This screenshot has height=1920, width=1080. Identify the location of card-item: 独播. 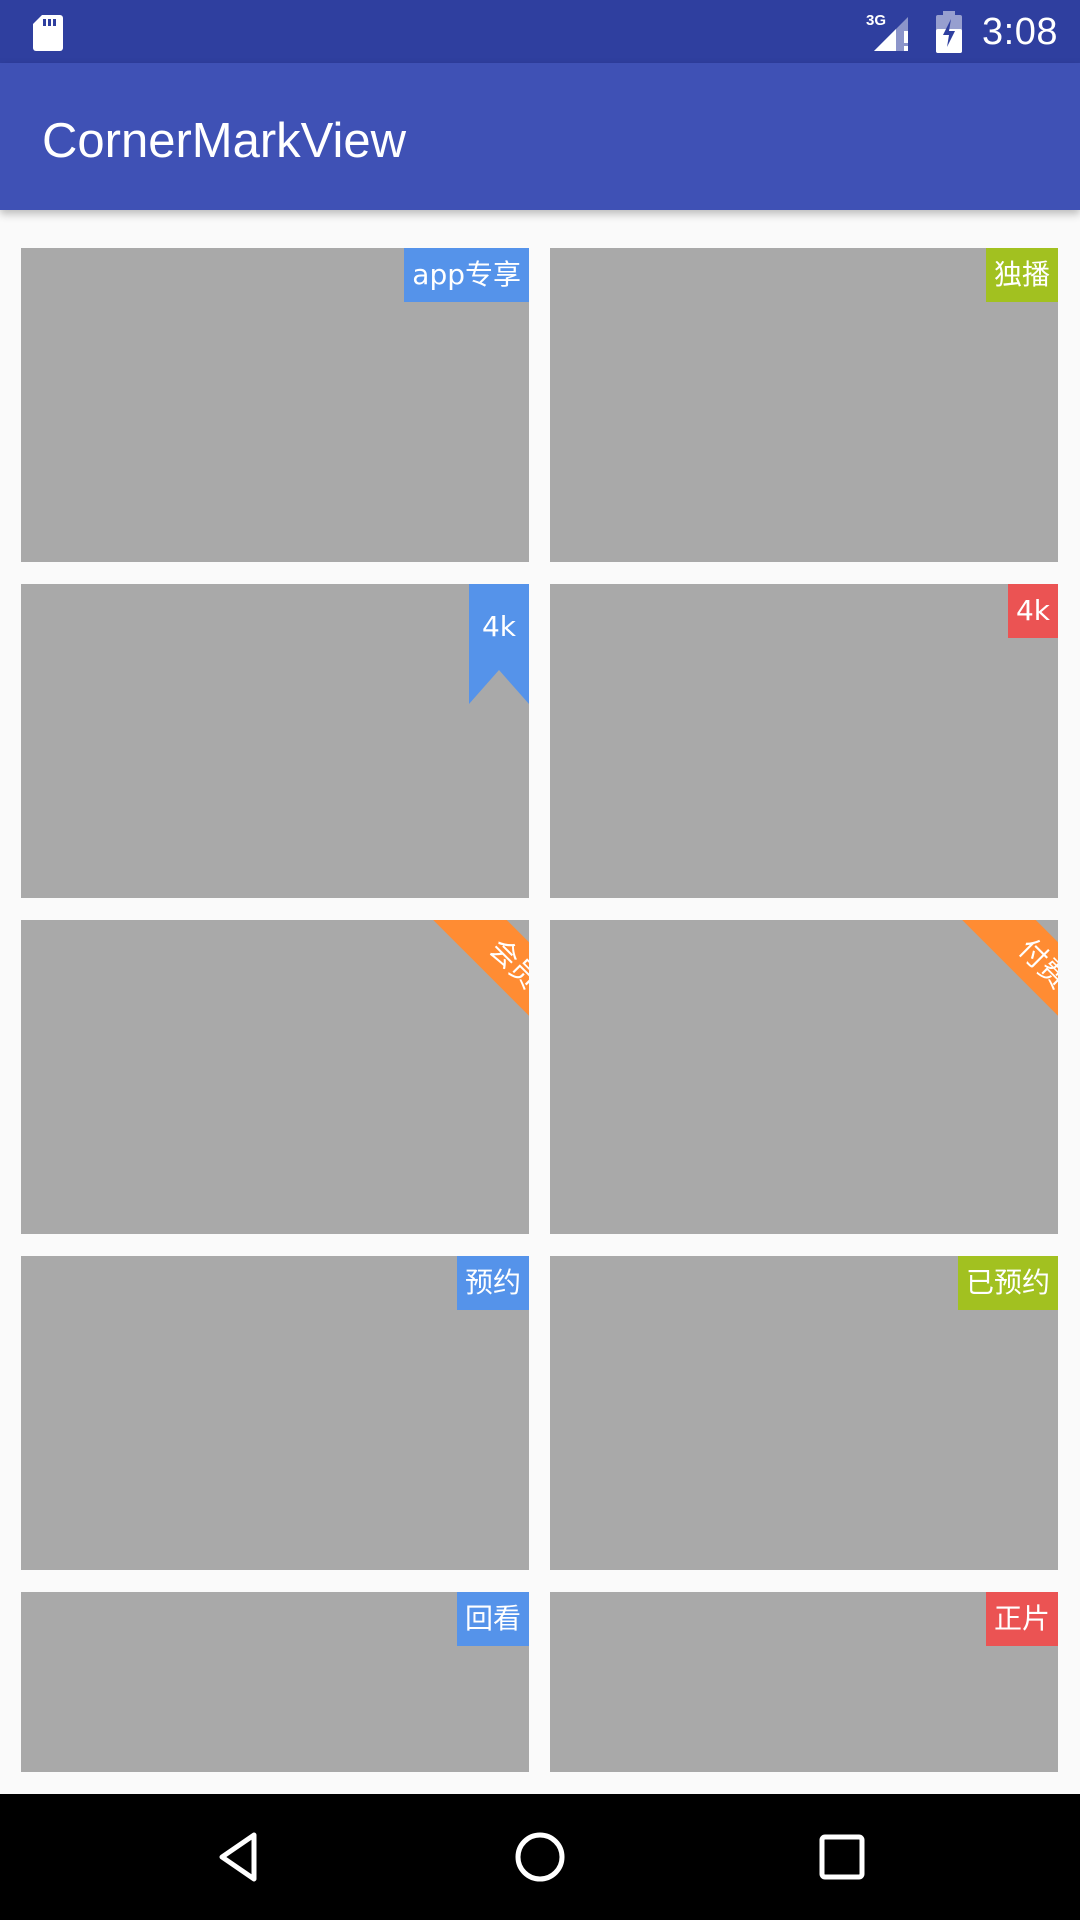
(804, 405).